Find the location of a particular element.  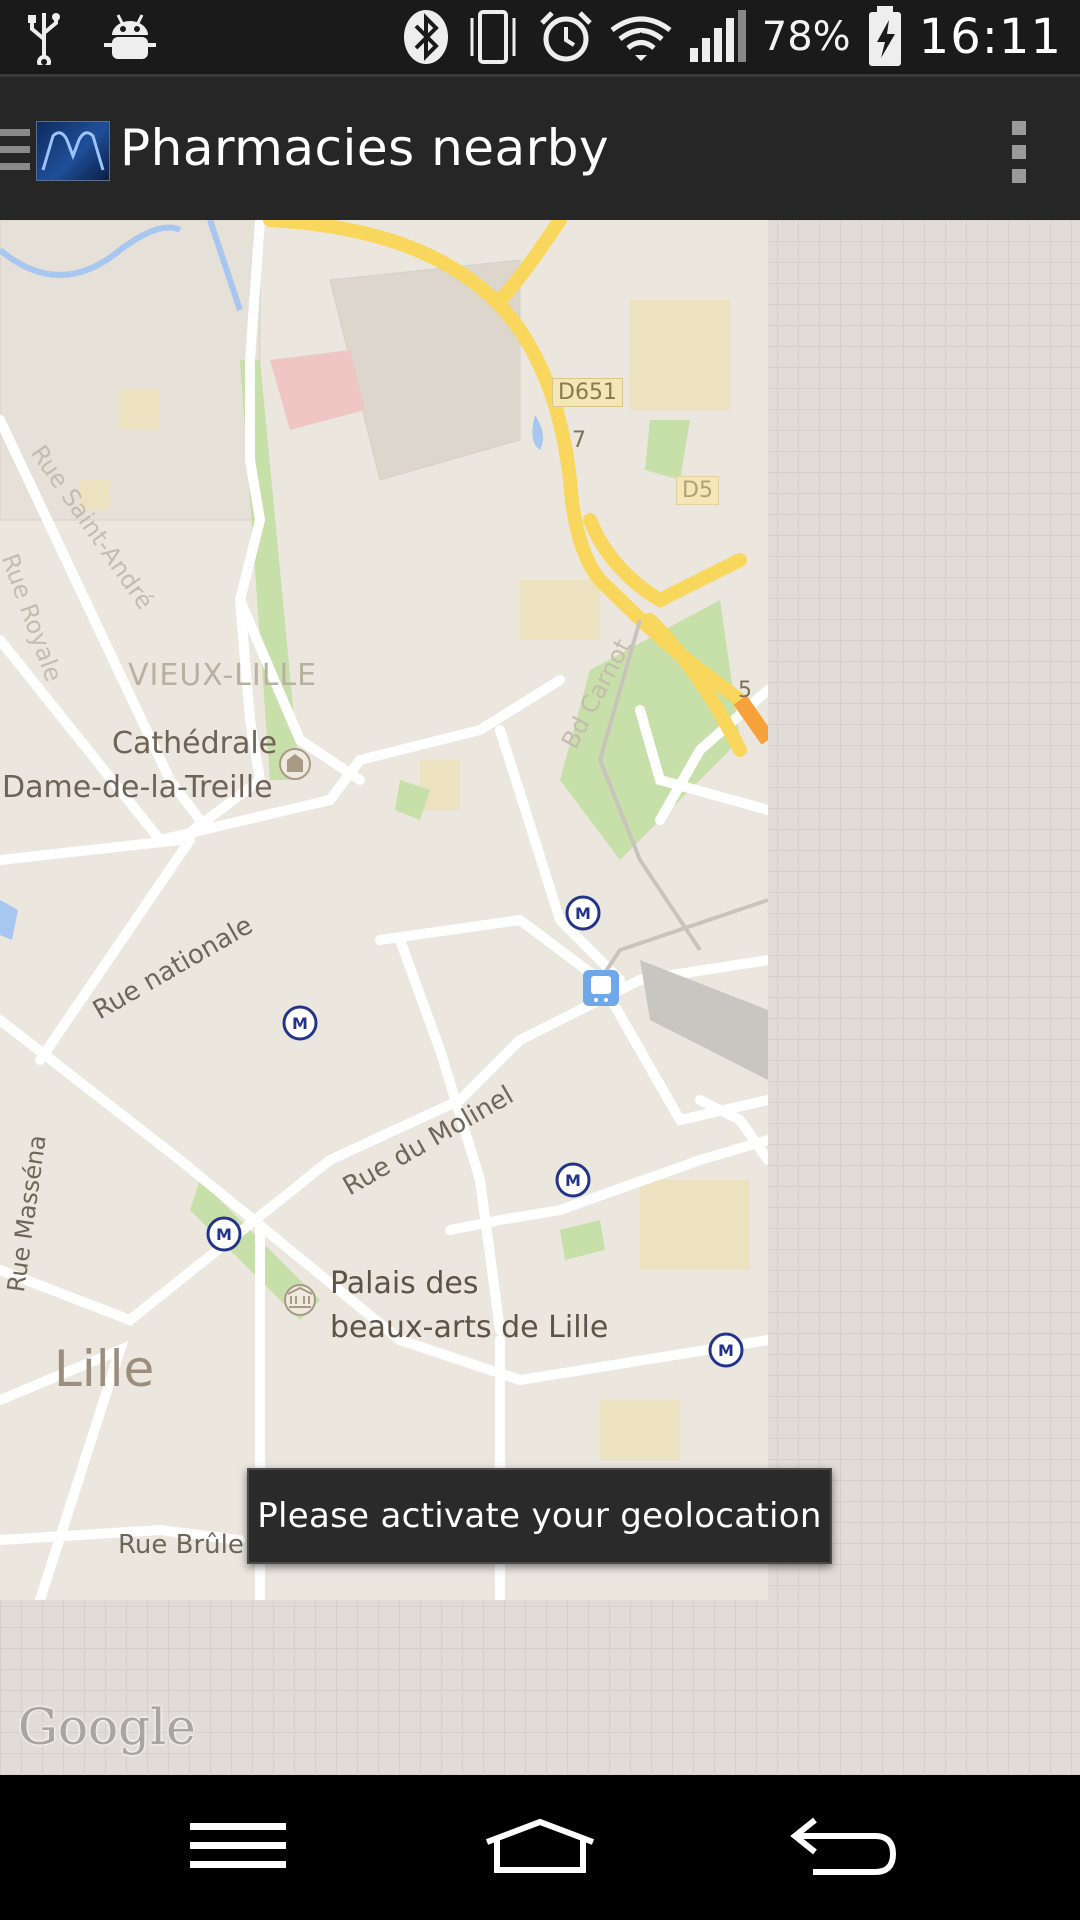

action-bar: Pharmacies nearby is located at coordinates (540, 147).